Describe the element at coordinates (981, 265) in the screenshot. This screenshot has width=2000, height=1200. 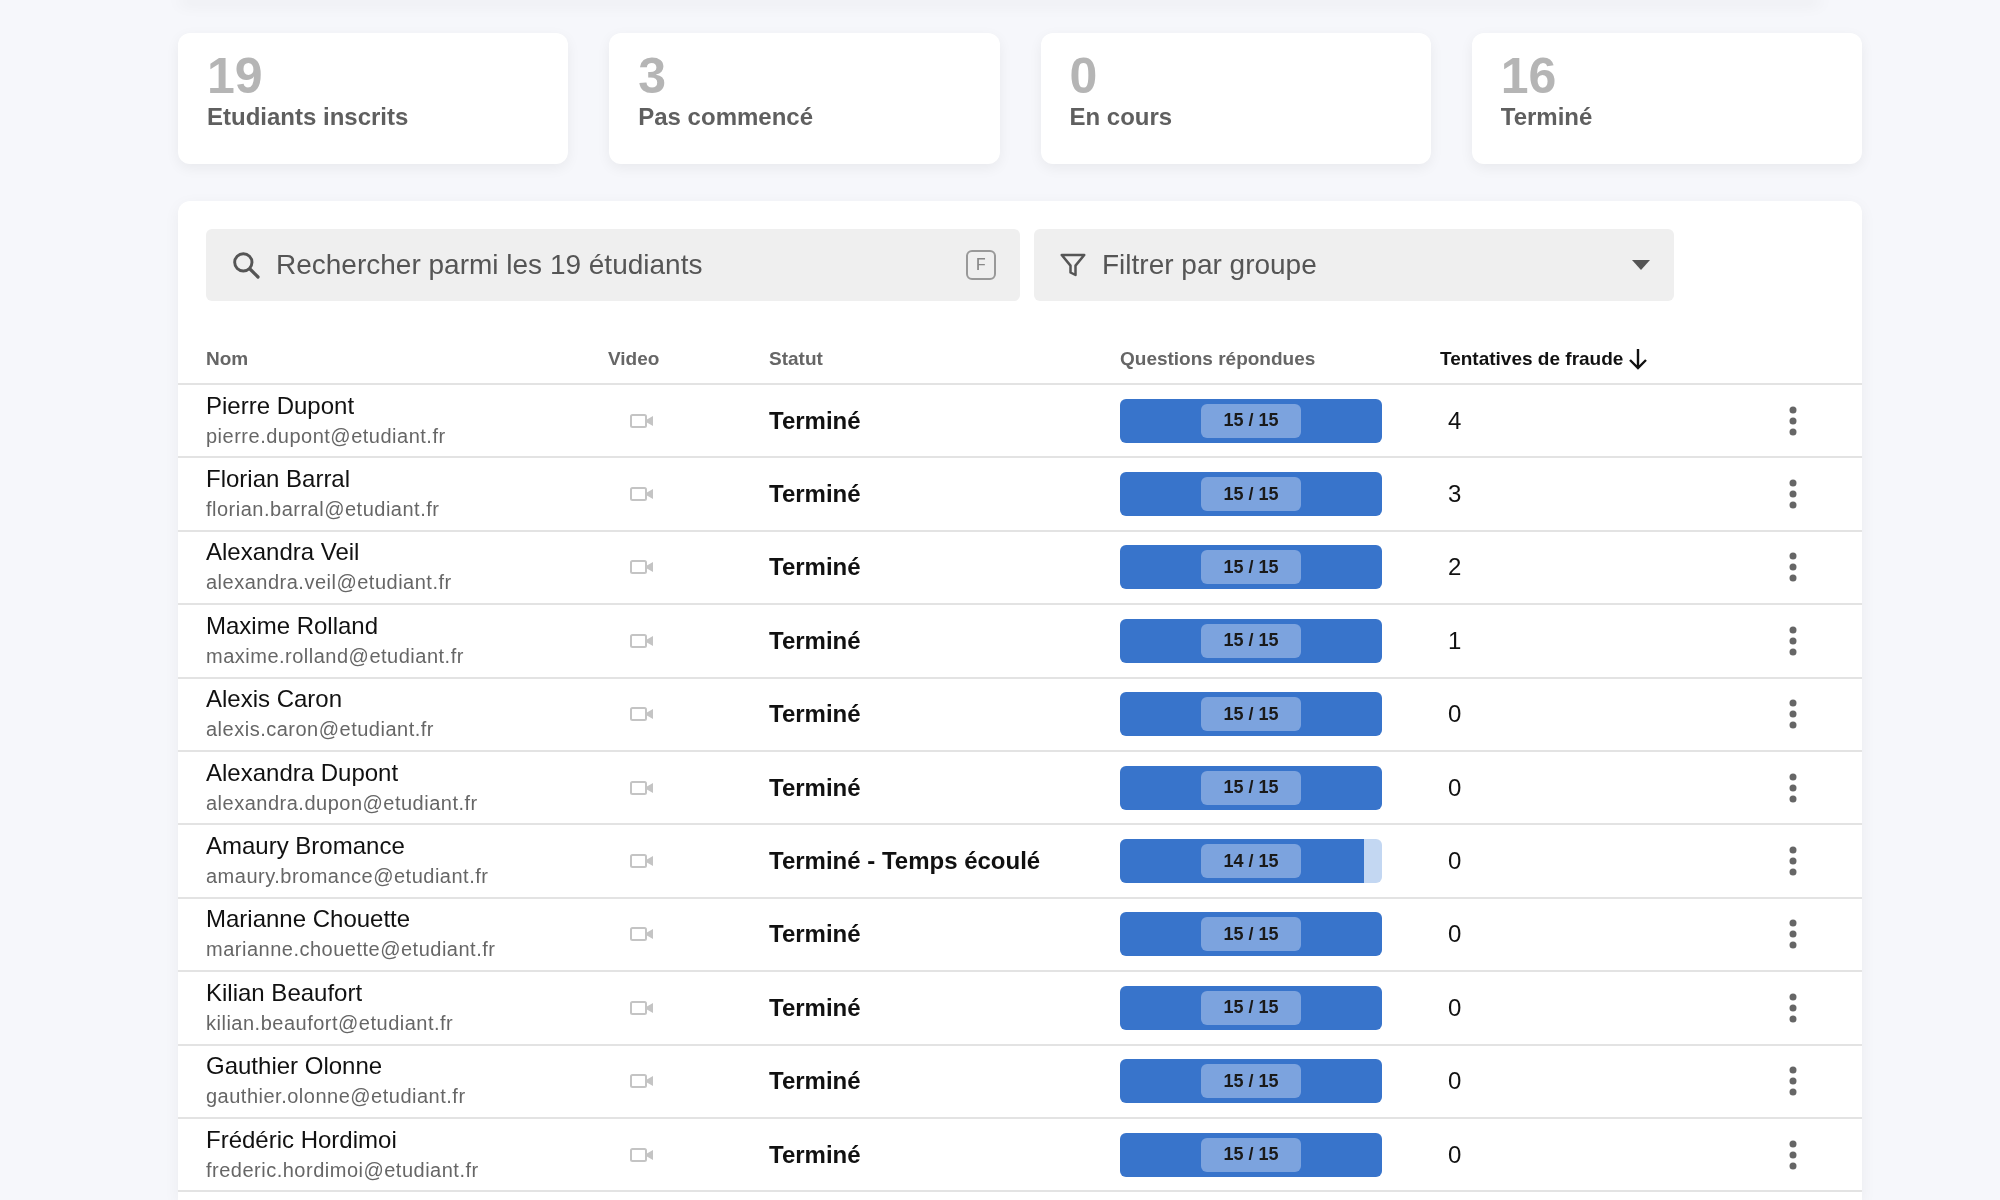
I see `shortcut-key: F` at that location.